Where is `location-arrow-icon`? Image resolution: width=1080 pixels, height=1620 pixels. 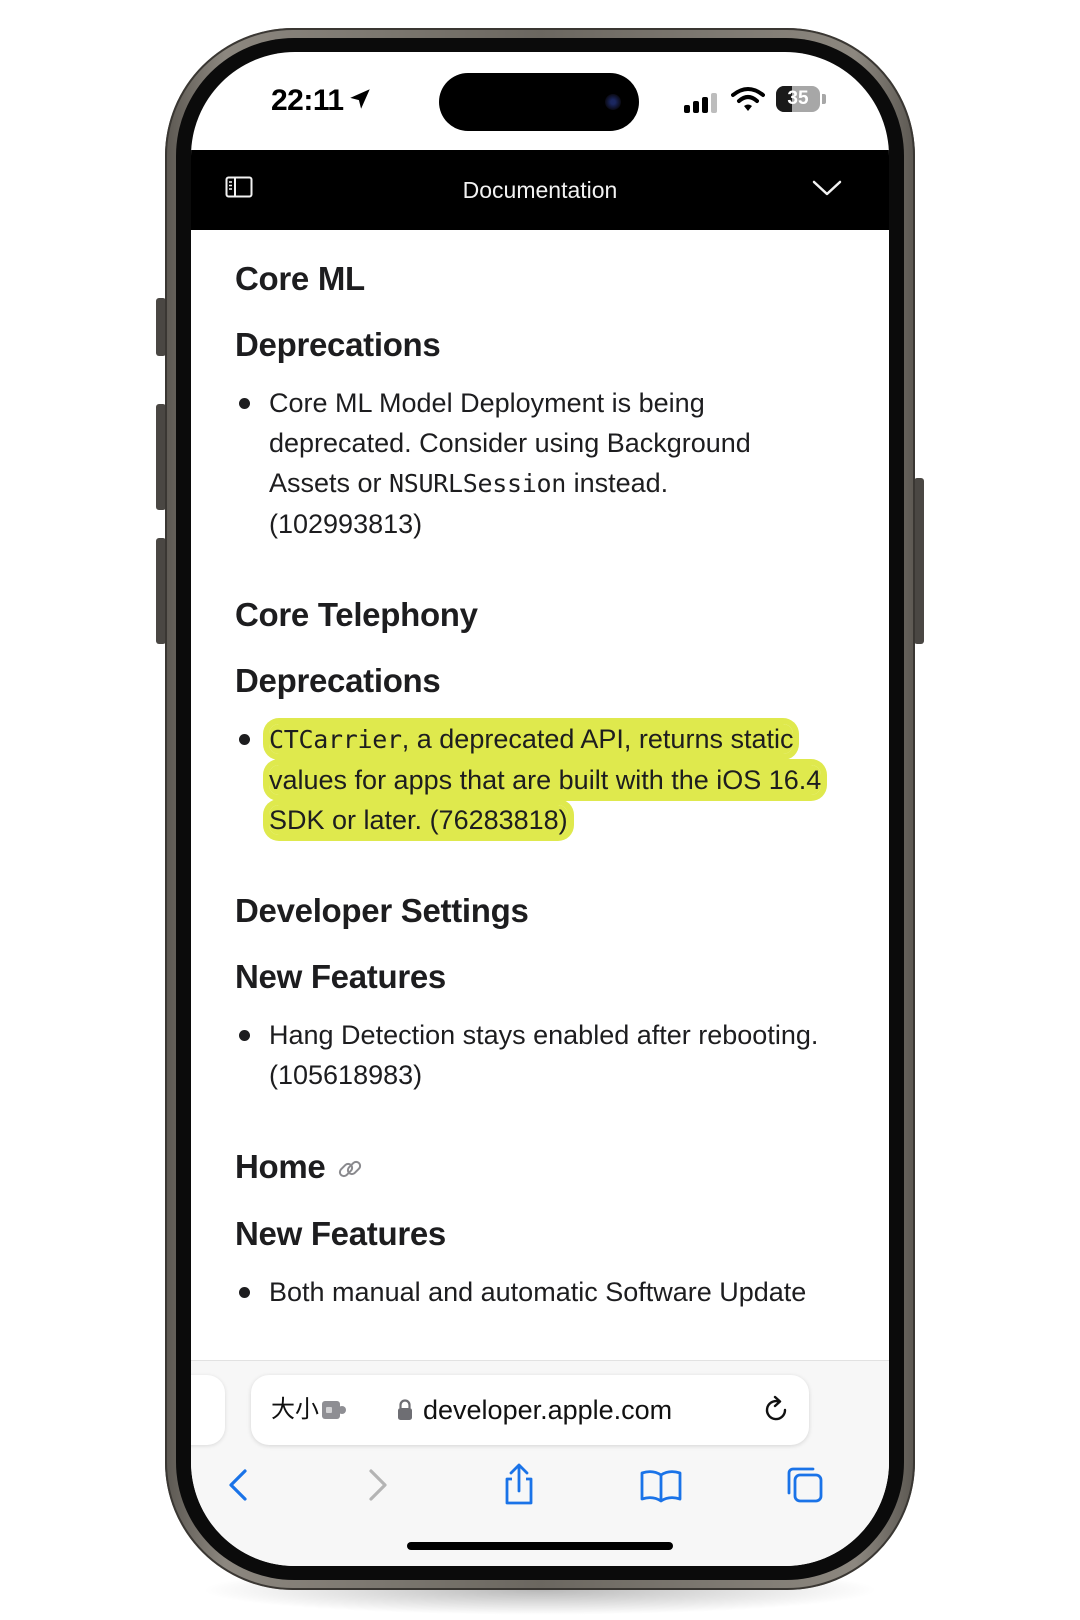 location-arrow-icon is located at coordinates (360, 99).